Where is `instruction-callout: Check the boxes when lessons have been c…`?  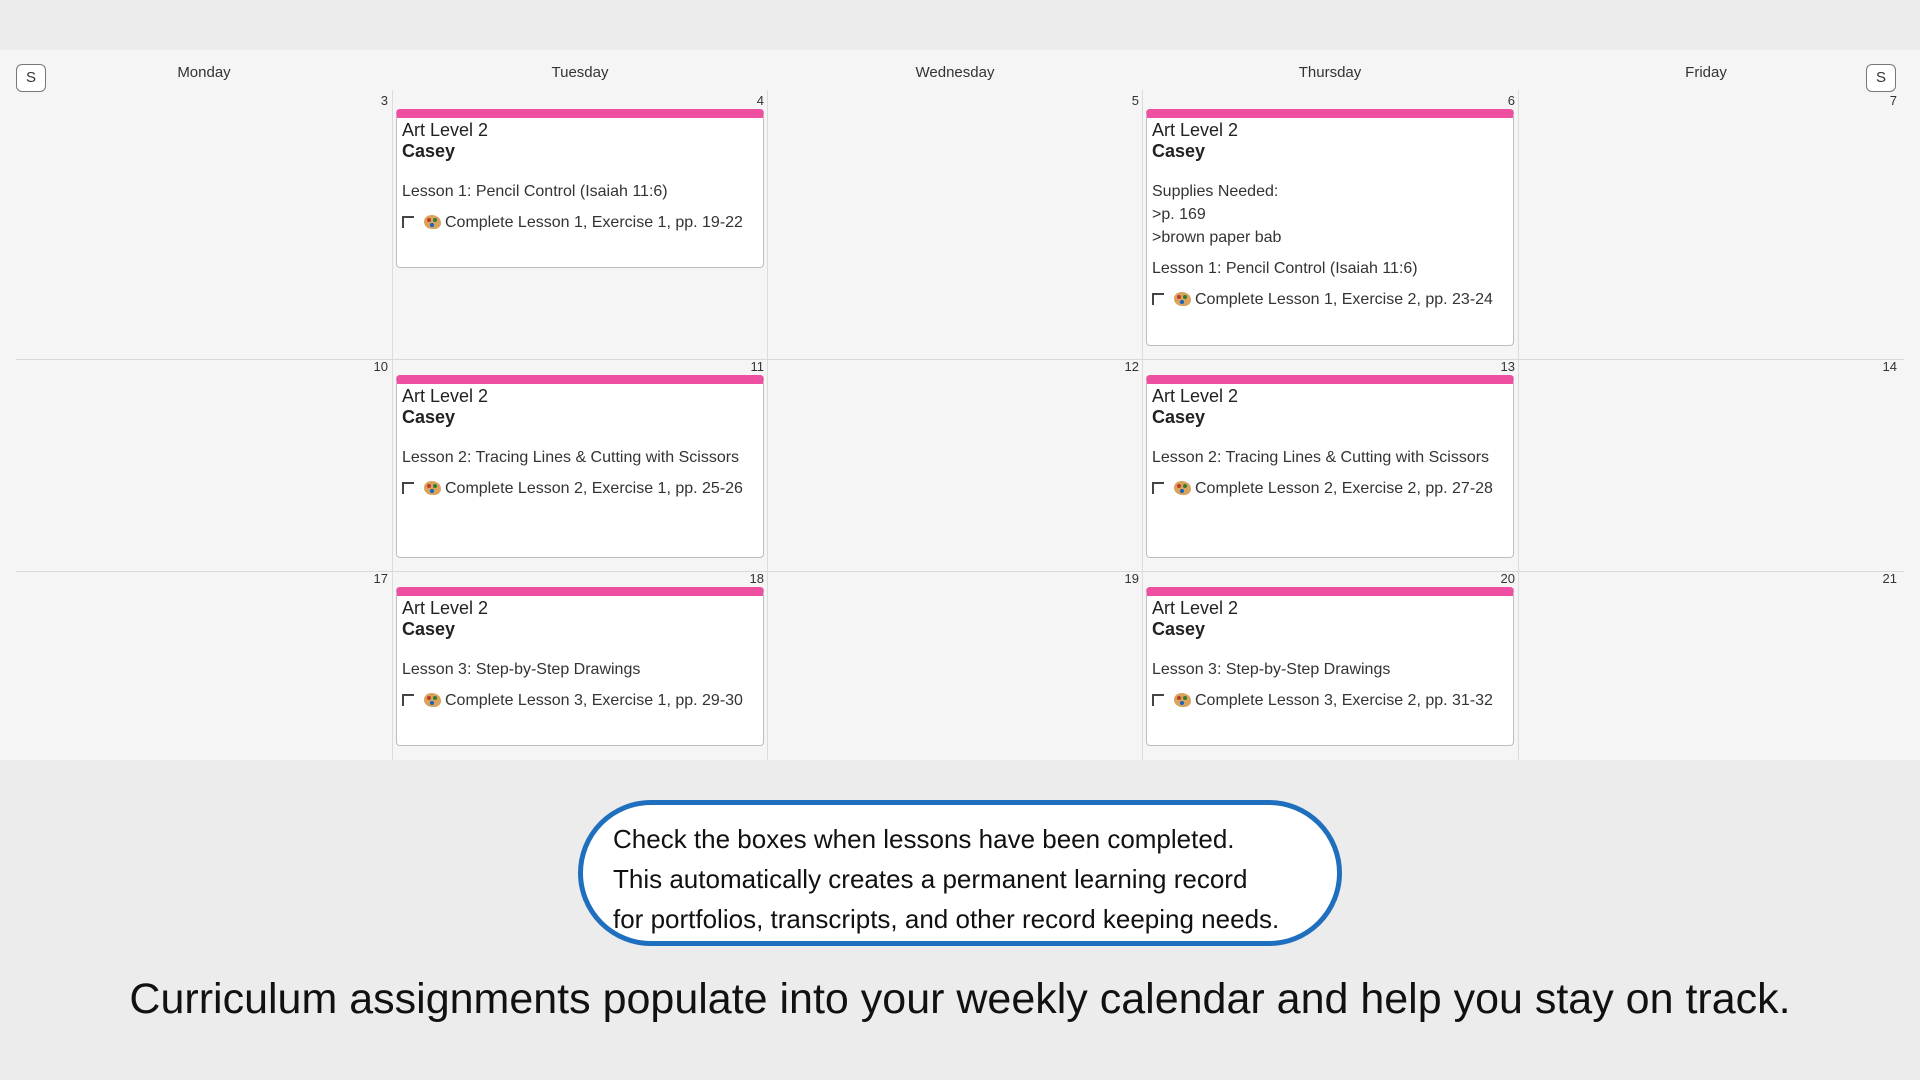 instruction-callout: Check the boxes when lessons have been c… is located at coordinates (960, 873).